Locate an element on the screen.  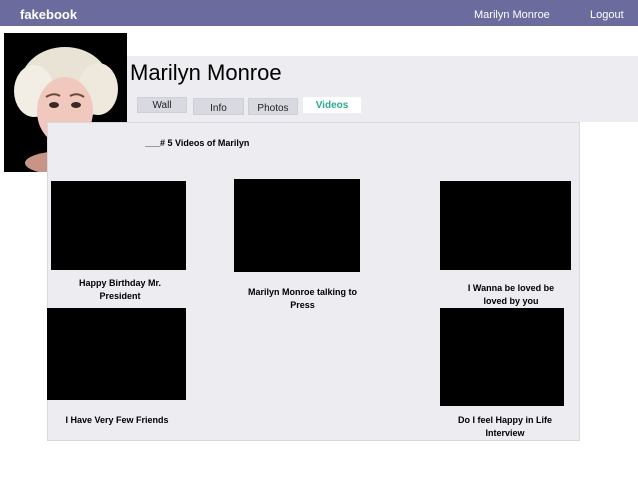
video-caption-1: Happy Birthday Mr. President is located at coordinates (120, 290).